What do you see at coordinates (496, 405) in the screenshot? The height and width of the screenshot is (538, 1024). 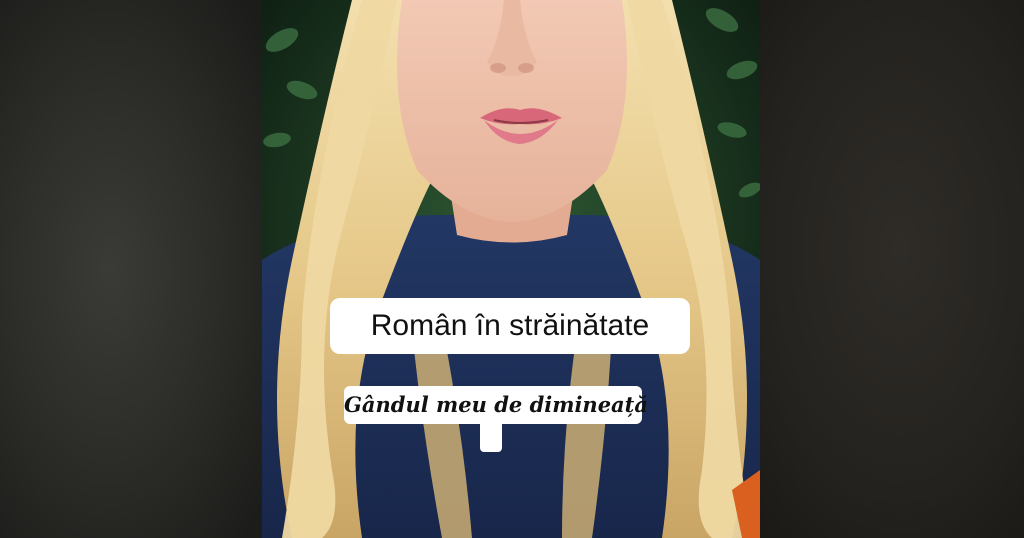 I see `caption-subtitle: Gândul meu de dimineață` at bounding box center [496, 405].